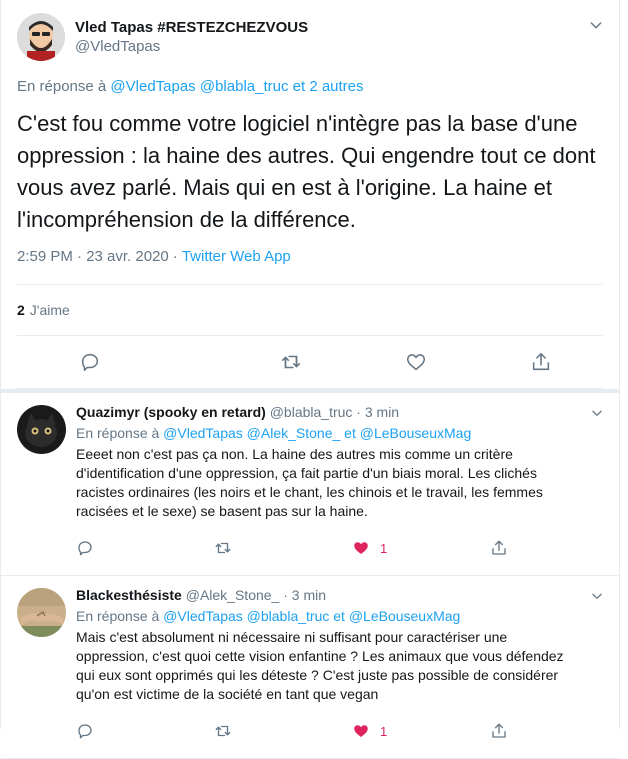  I want to click on display-name: Vled Tapas #RESTEZCHEZVOUS, so click(191, 27).